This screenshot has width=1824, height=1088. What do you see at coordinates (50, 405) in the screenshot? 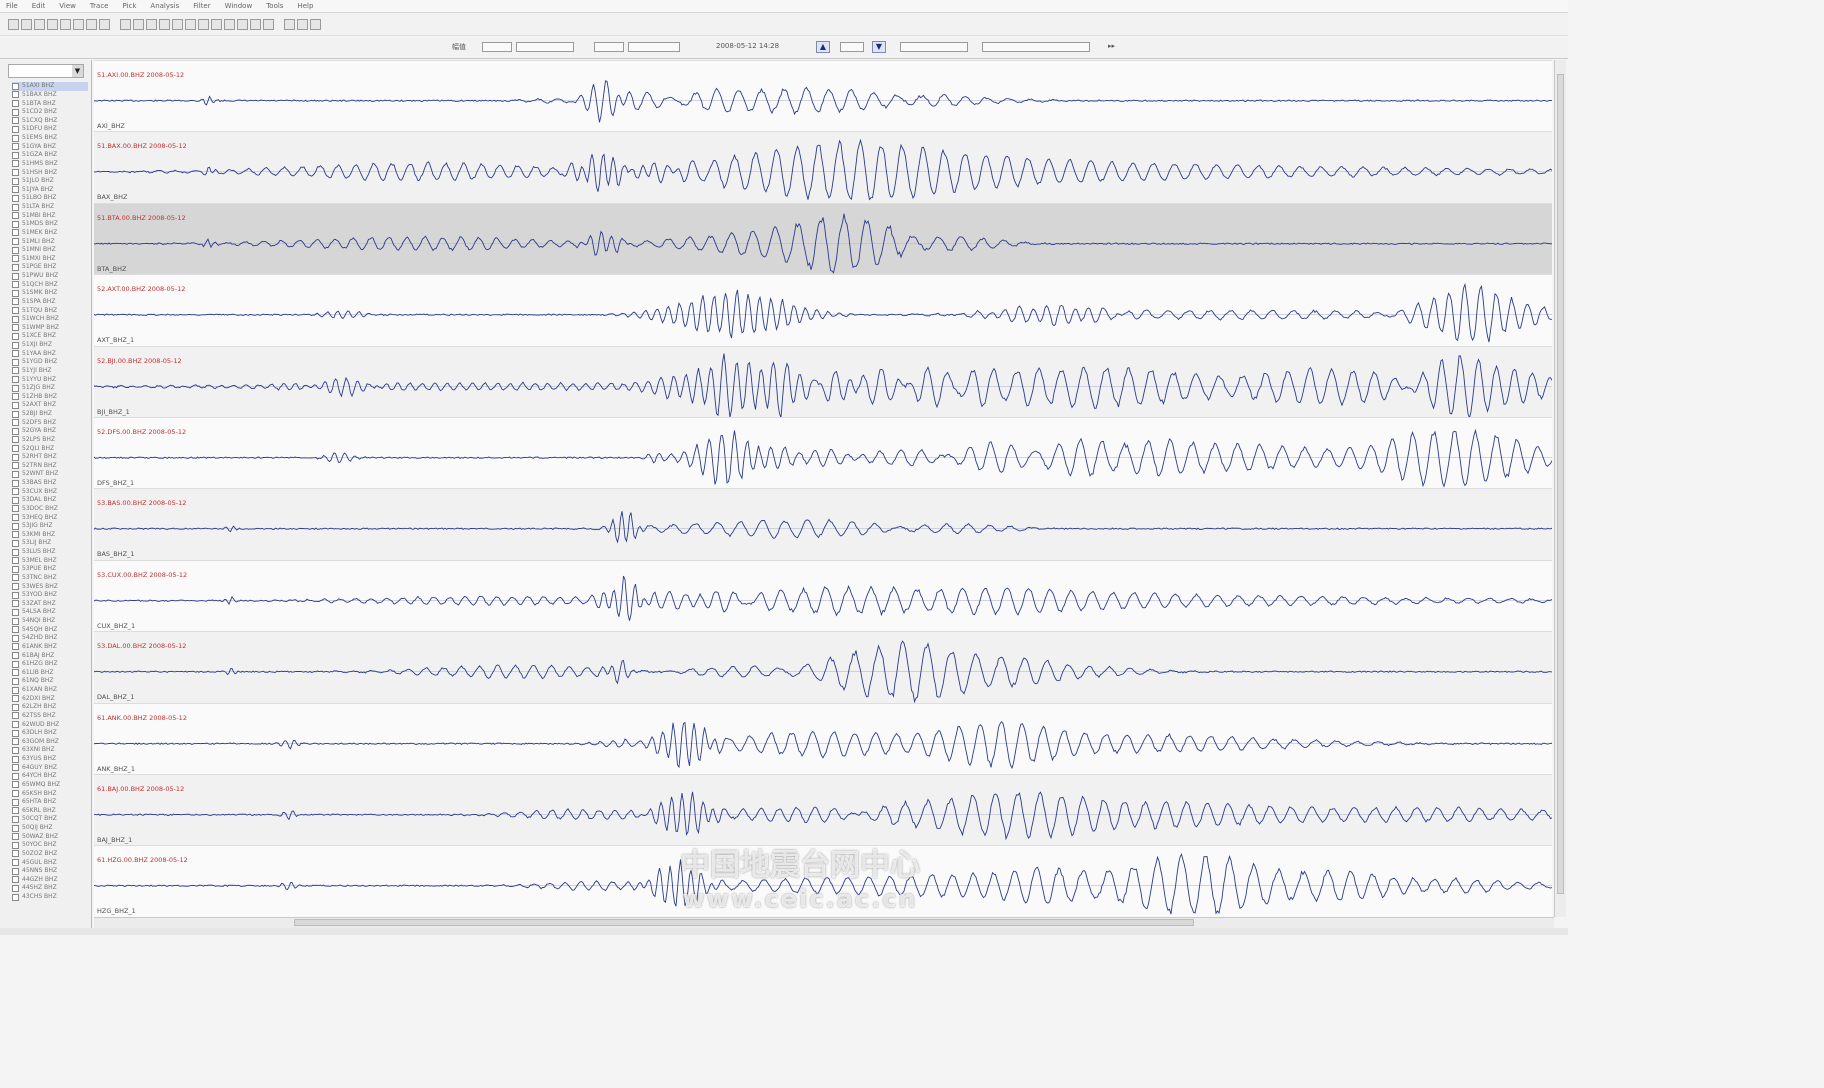
I see `station-list-item: 52AXT BHZ` at bounding box center [50, 405].